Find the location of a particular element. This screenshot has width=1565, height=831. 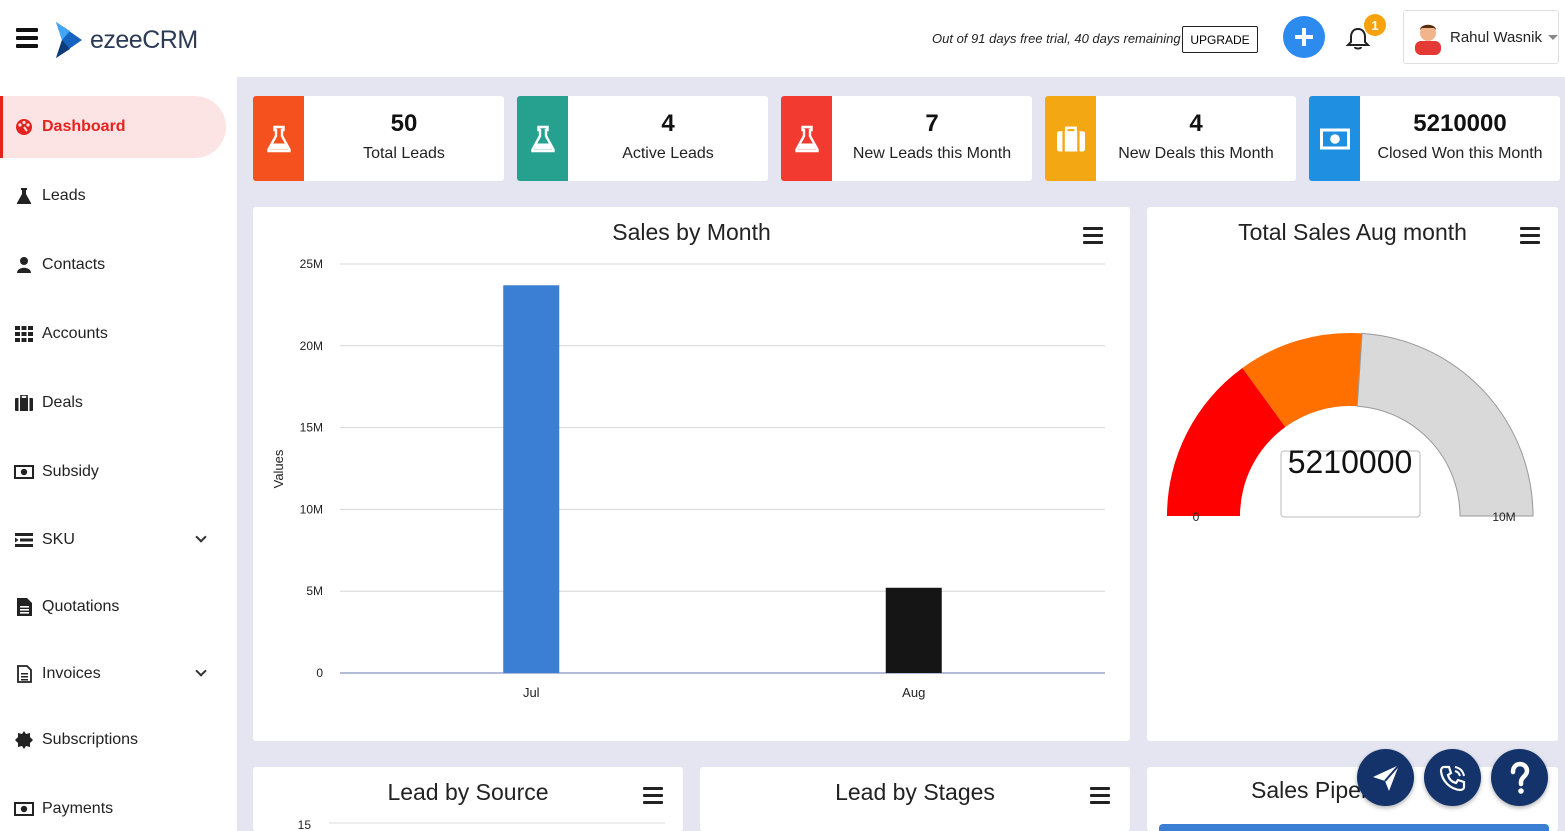

sidebar-item-sku: SKU is located at coordinates (118, 540).